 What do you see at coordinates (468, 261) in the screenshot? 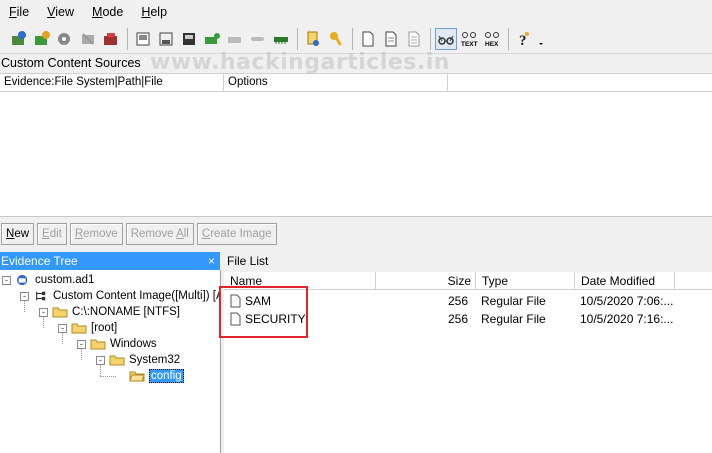
I see `file-list-title: File List` at bounding box center [468, 261].